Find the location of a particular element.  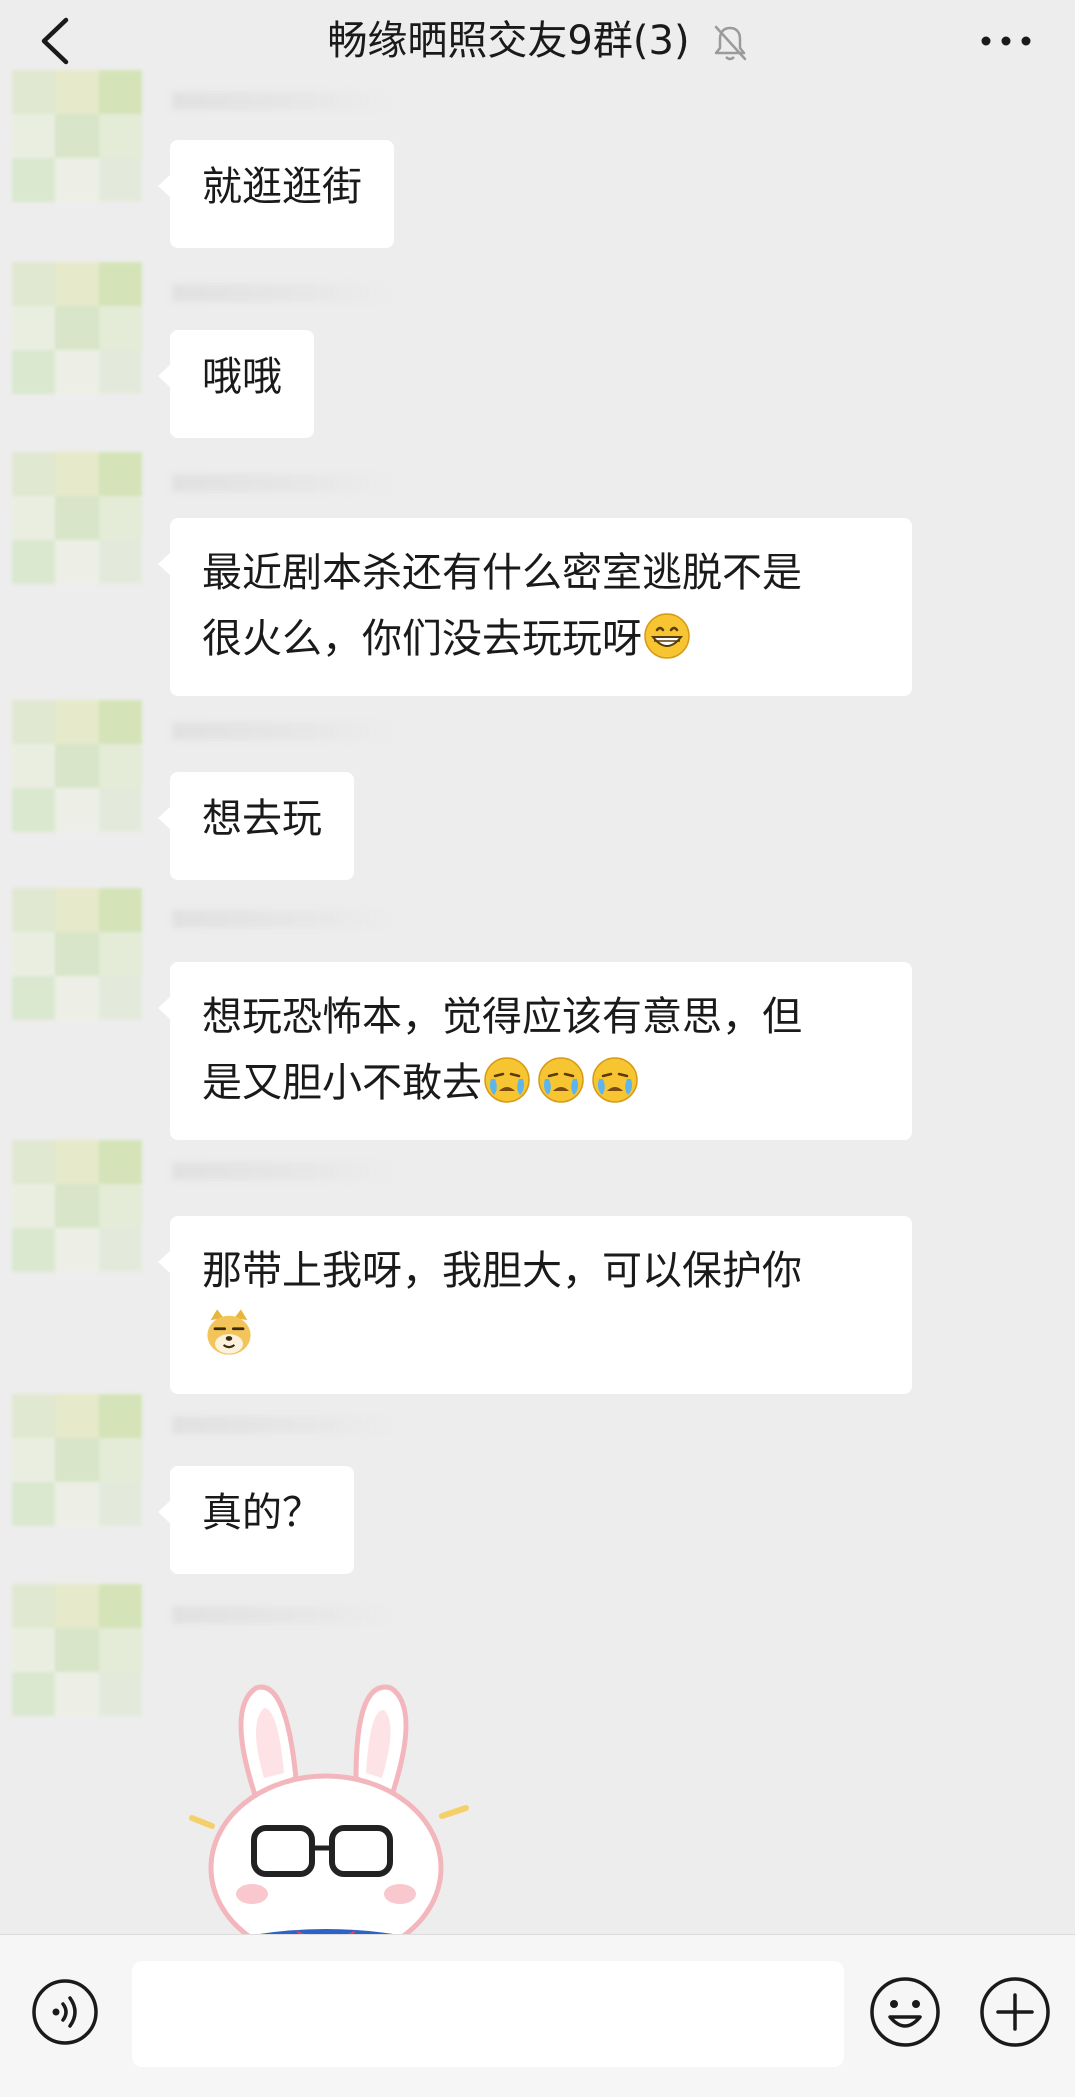

message-text-line-with-emoji: 很火么，你们没去玩玩呀 is located at coordinates (541, 639).